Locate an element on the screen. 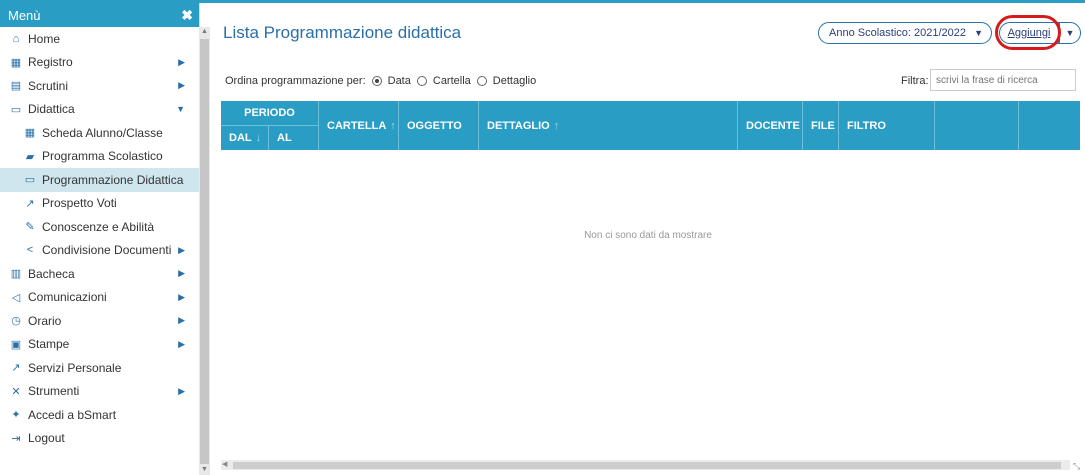 Image resolution: width=1085 pixels, height=475 pixels. column-label: PERIODO is located at coordinates (269, 113).